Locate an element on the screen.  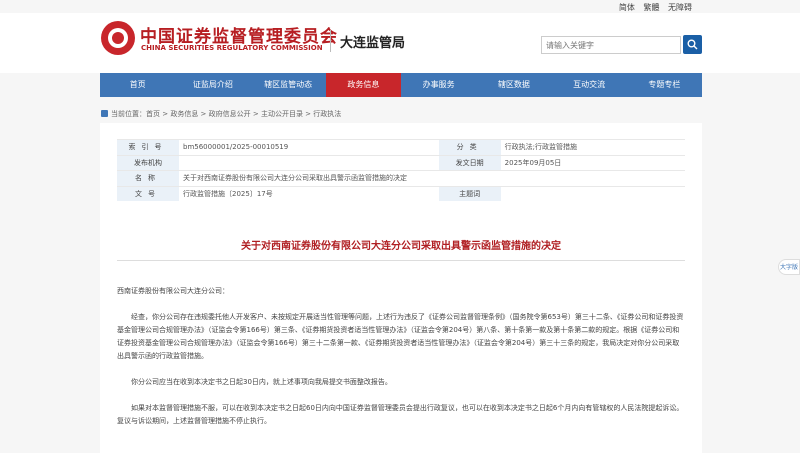
main-nav: 首页 证监局介绍 辖区监管动态 政务信息 办事服务 辖区数据 互动交流 专题专栏 is located at coordinates (401, 85).